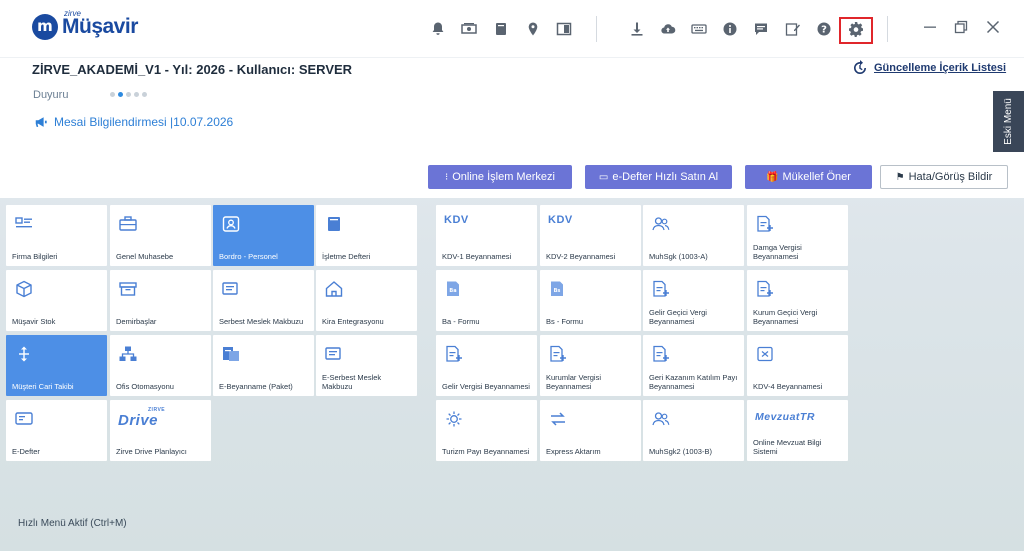 This screenshot has width=1024, height=551. What do you see at coordinates (761, 29) in the screenshot?
I see `chat-icon` at bounding box center [761, 29].